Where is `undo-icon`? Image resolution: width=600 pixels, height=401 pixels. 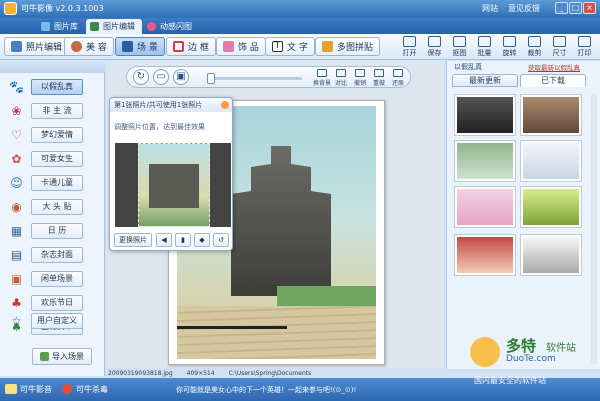
undo-icon is located at coordinates (360, 73).